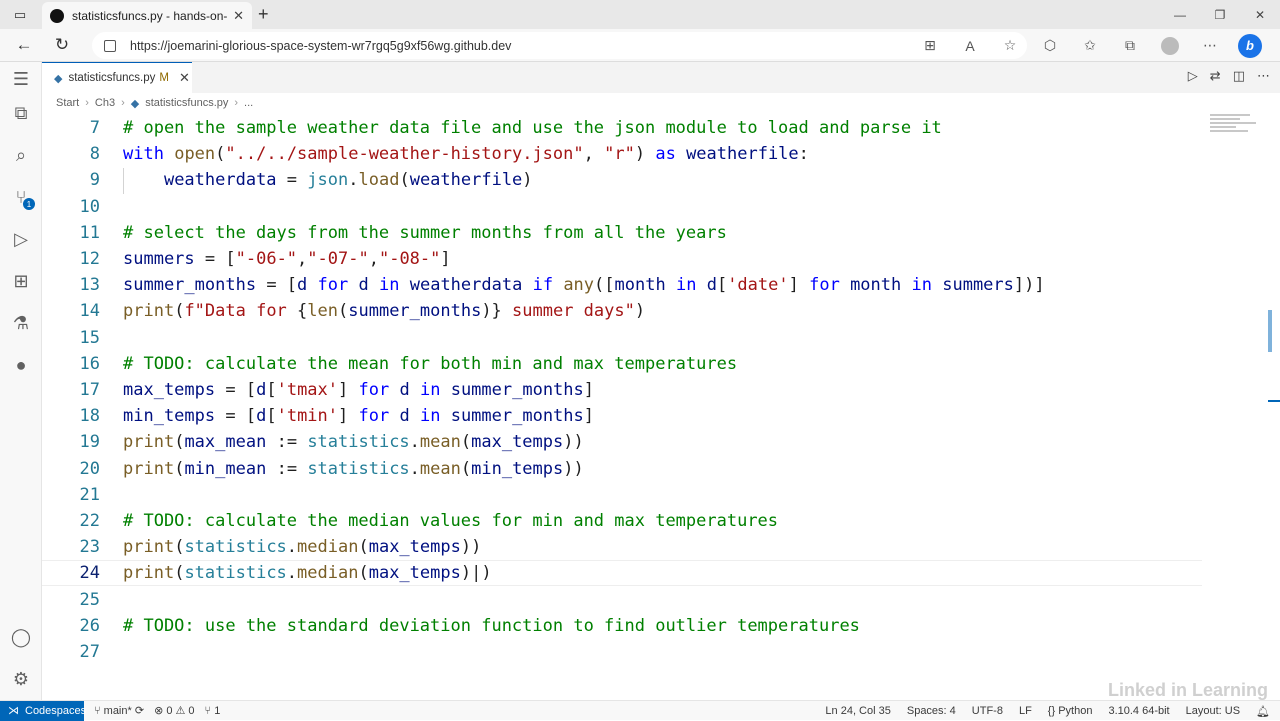 This screenshot has width=1280, height=721. What do you see at coordinates (1050, 45) in the screenshot?
I see `extensions-icon: ⬡` at bounding box center [1050, 45].